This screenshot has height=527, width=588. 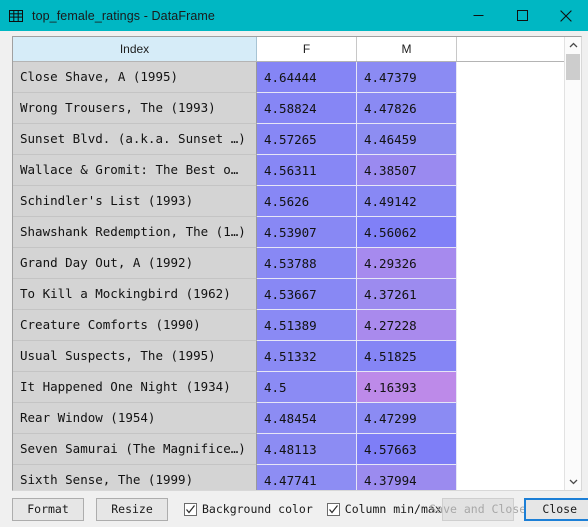 I want to click on table-row: Sixth Sense, The (1999) 4.47741 4.37994, so click(x=288, y=477).